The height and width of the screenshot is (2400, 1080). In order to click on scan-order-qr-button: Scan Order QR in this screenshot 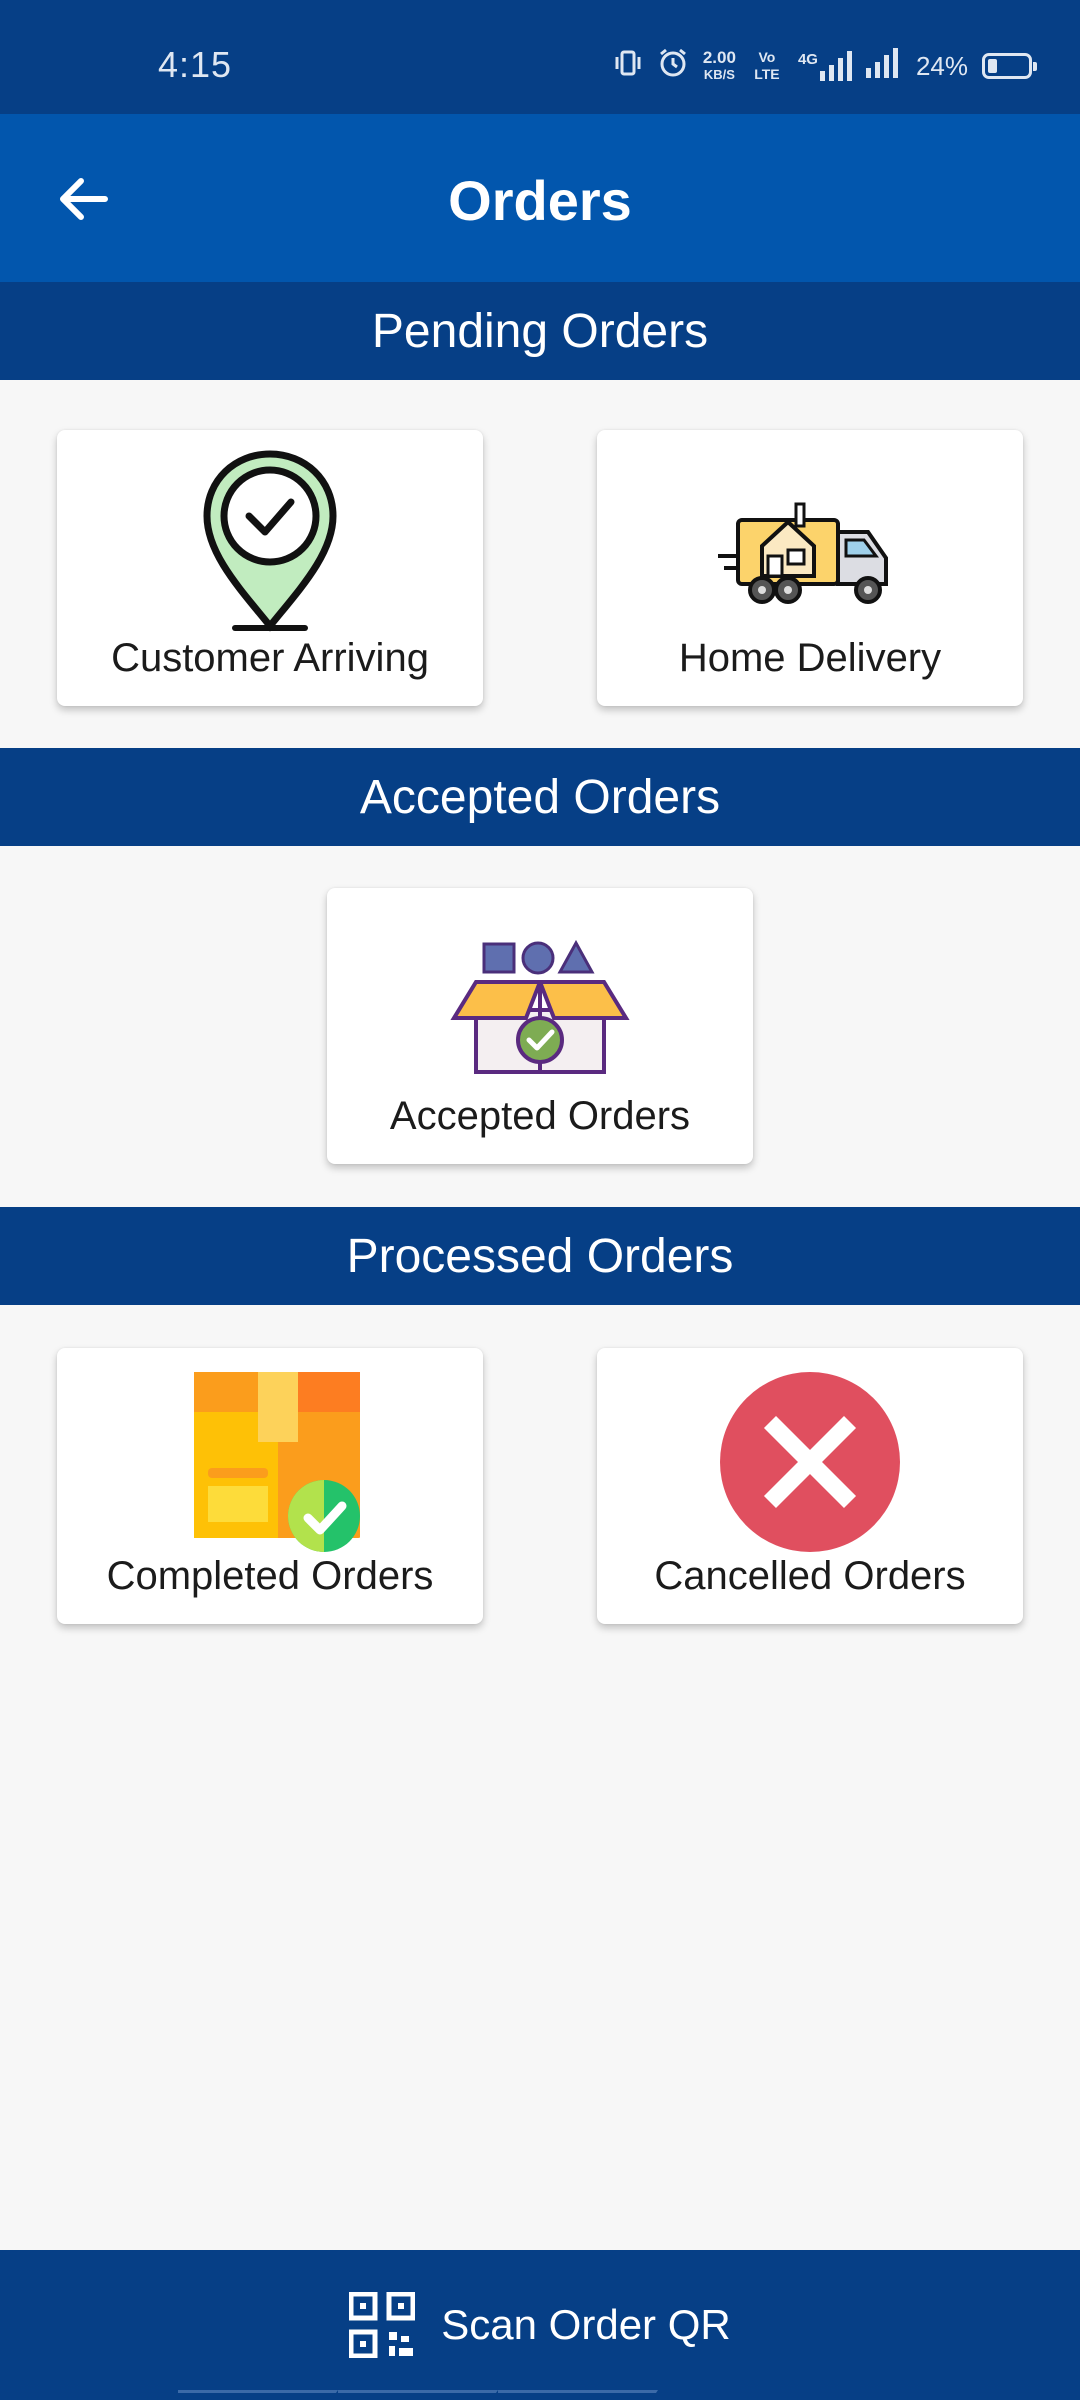, I will do `click(540, 2325)`.